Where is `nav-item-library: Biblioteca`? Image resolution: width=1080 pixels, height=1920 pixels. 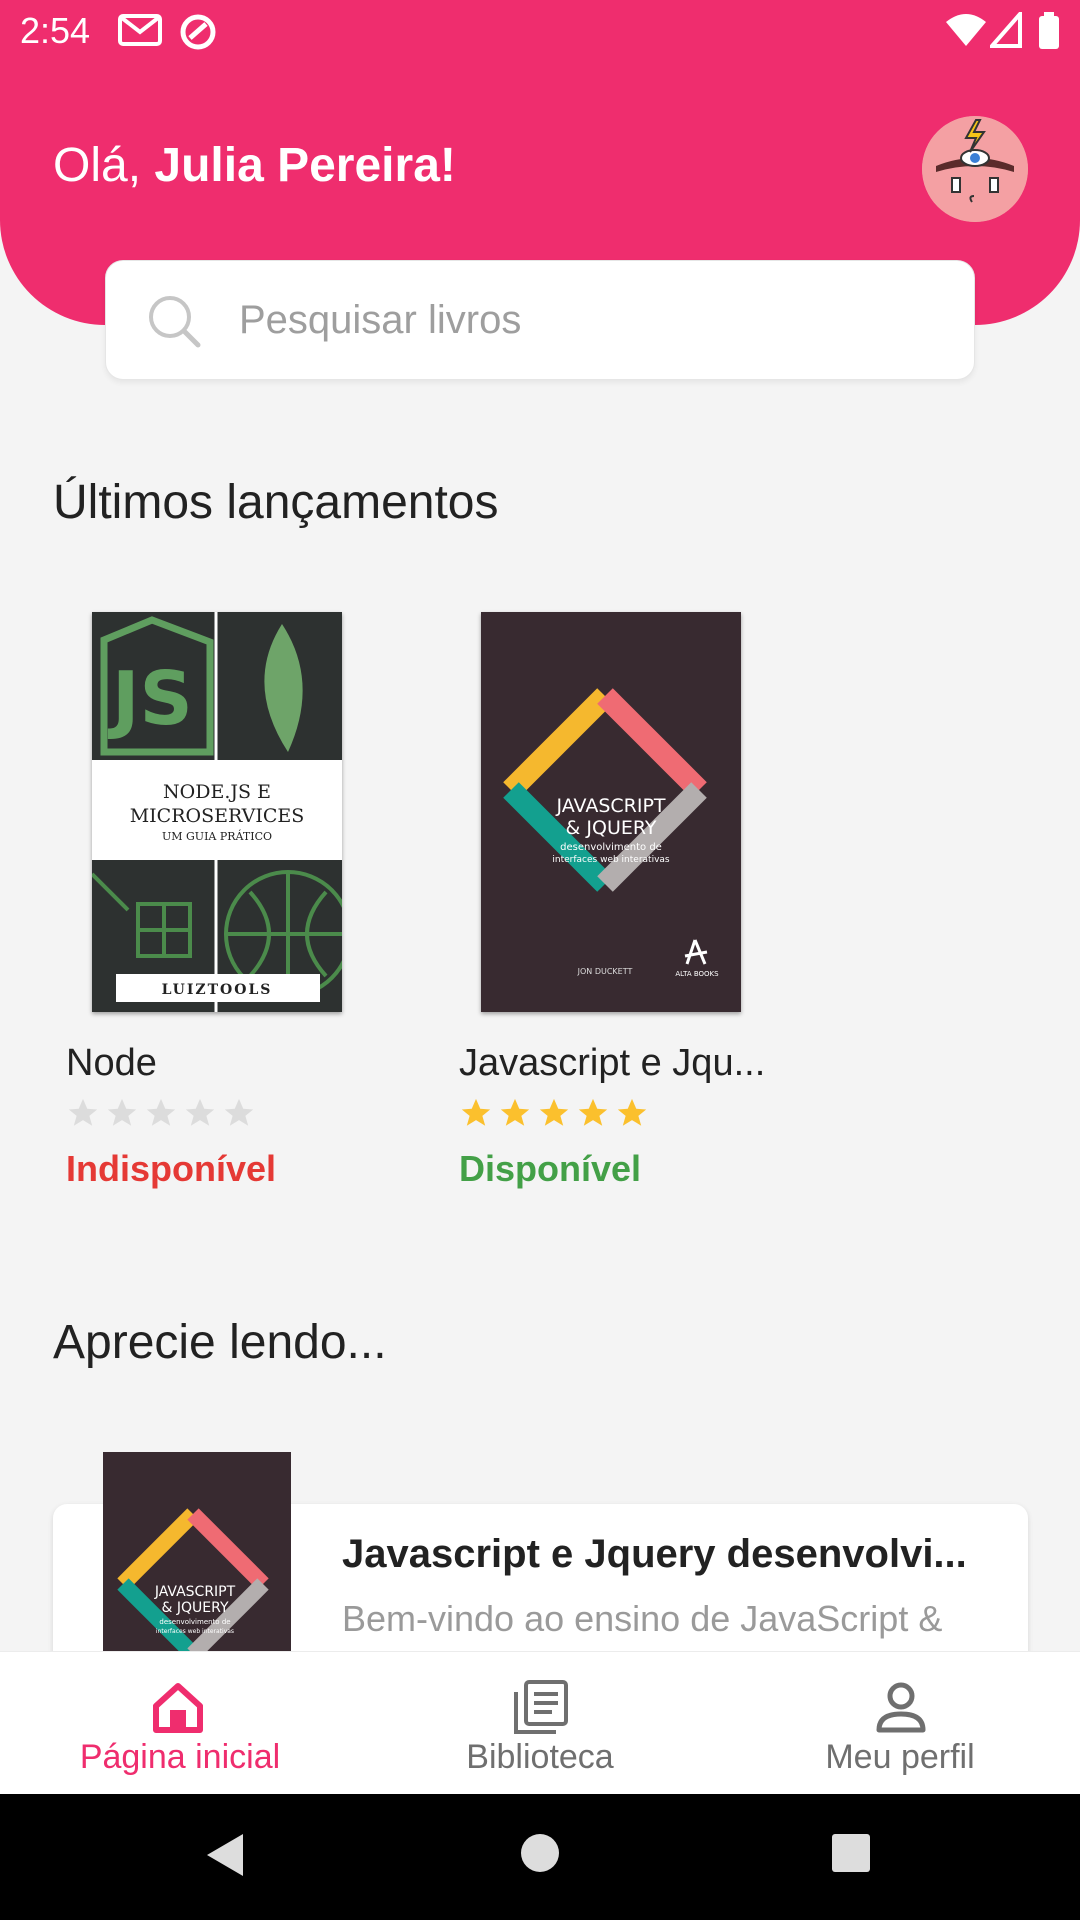
nav-item-library: Biblioteca is located at coordinates (540, 1723).